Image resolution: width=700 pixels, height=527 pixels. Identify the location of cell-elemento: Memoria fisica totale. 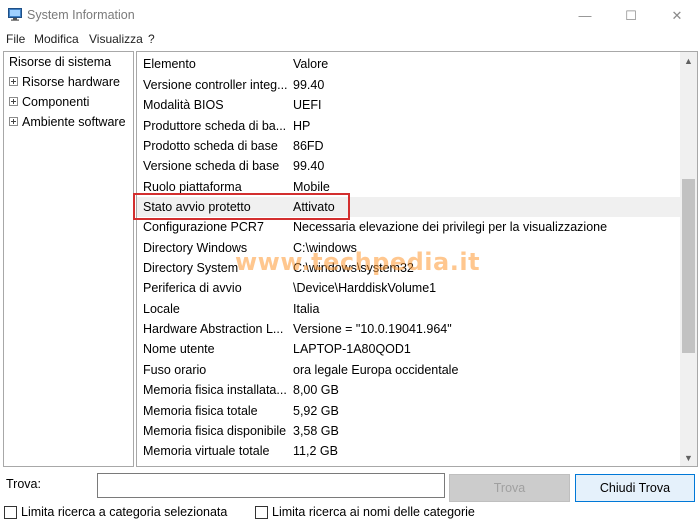
(200, 410).